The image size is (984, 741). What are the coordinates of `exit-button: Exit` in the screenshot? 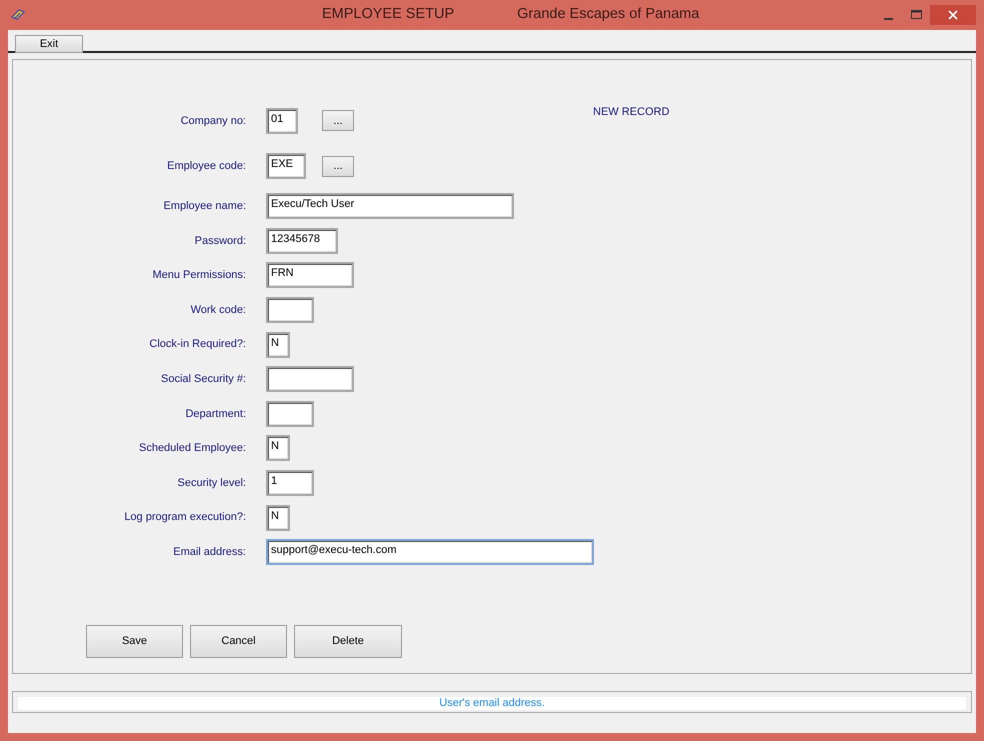 It's located at (49, 44).